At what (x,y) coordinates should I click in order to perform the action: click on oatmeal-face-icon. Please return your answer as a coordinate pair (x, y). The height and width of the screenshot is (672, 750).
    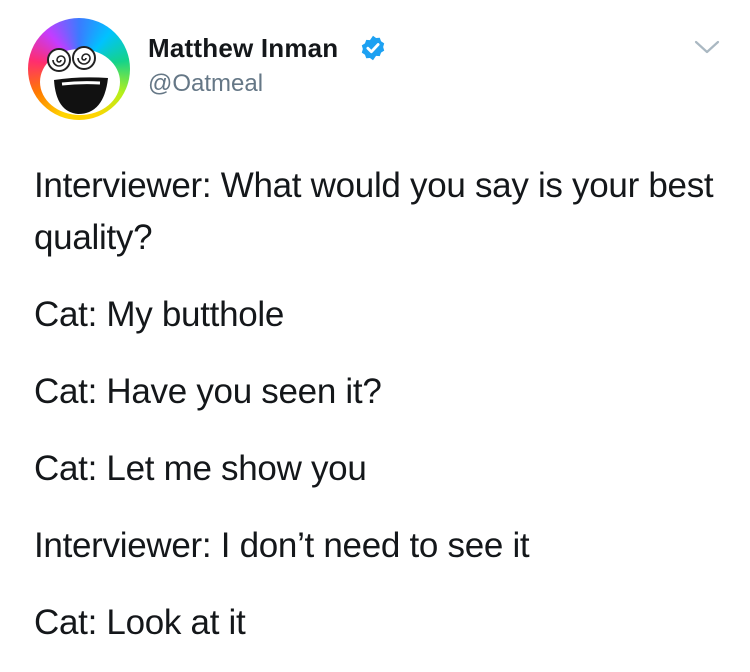
    Looking at the image, I should click on (80, 80).